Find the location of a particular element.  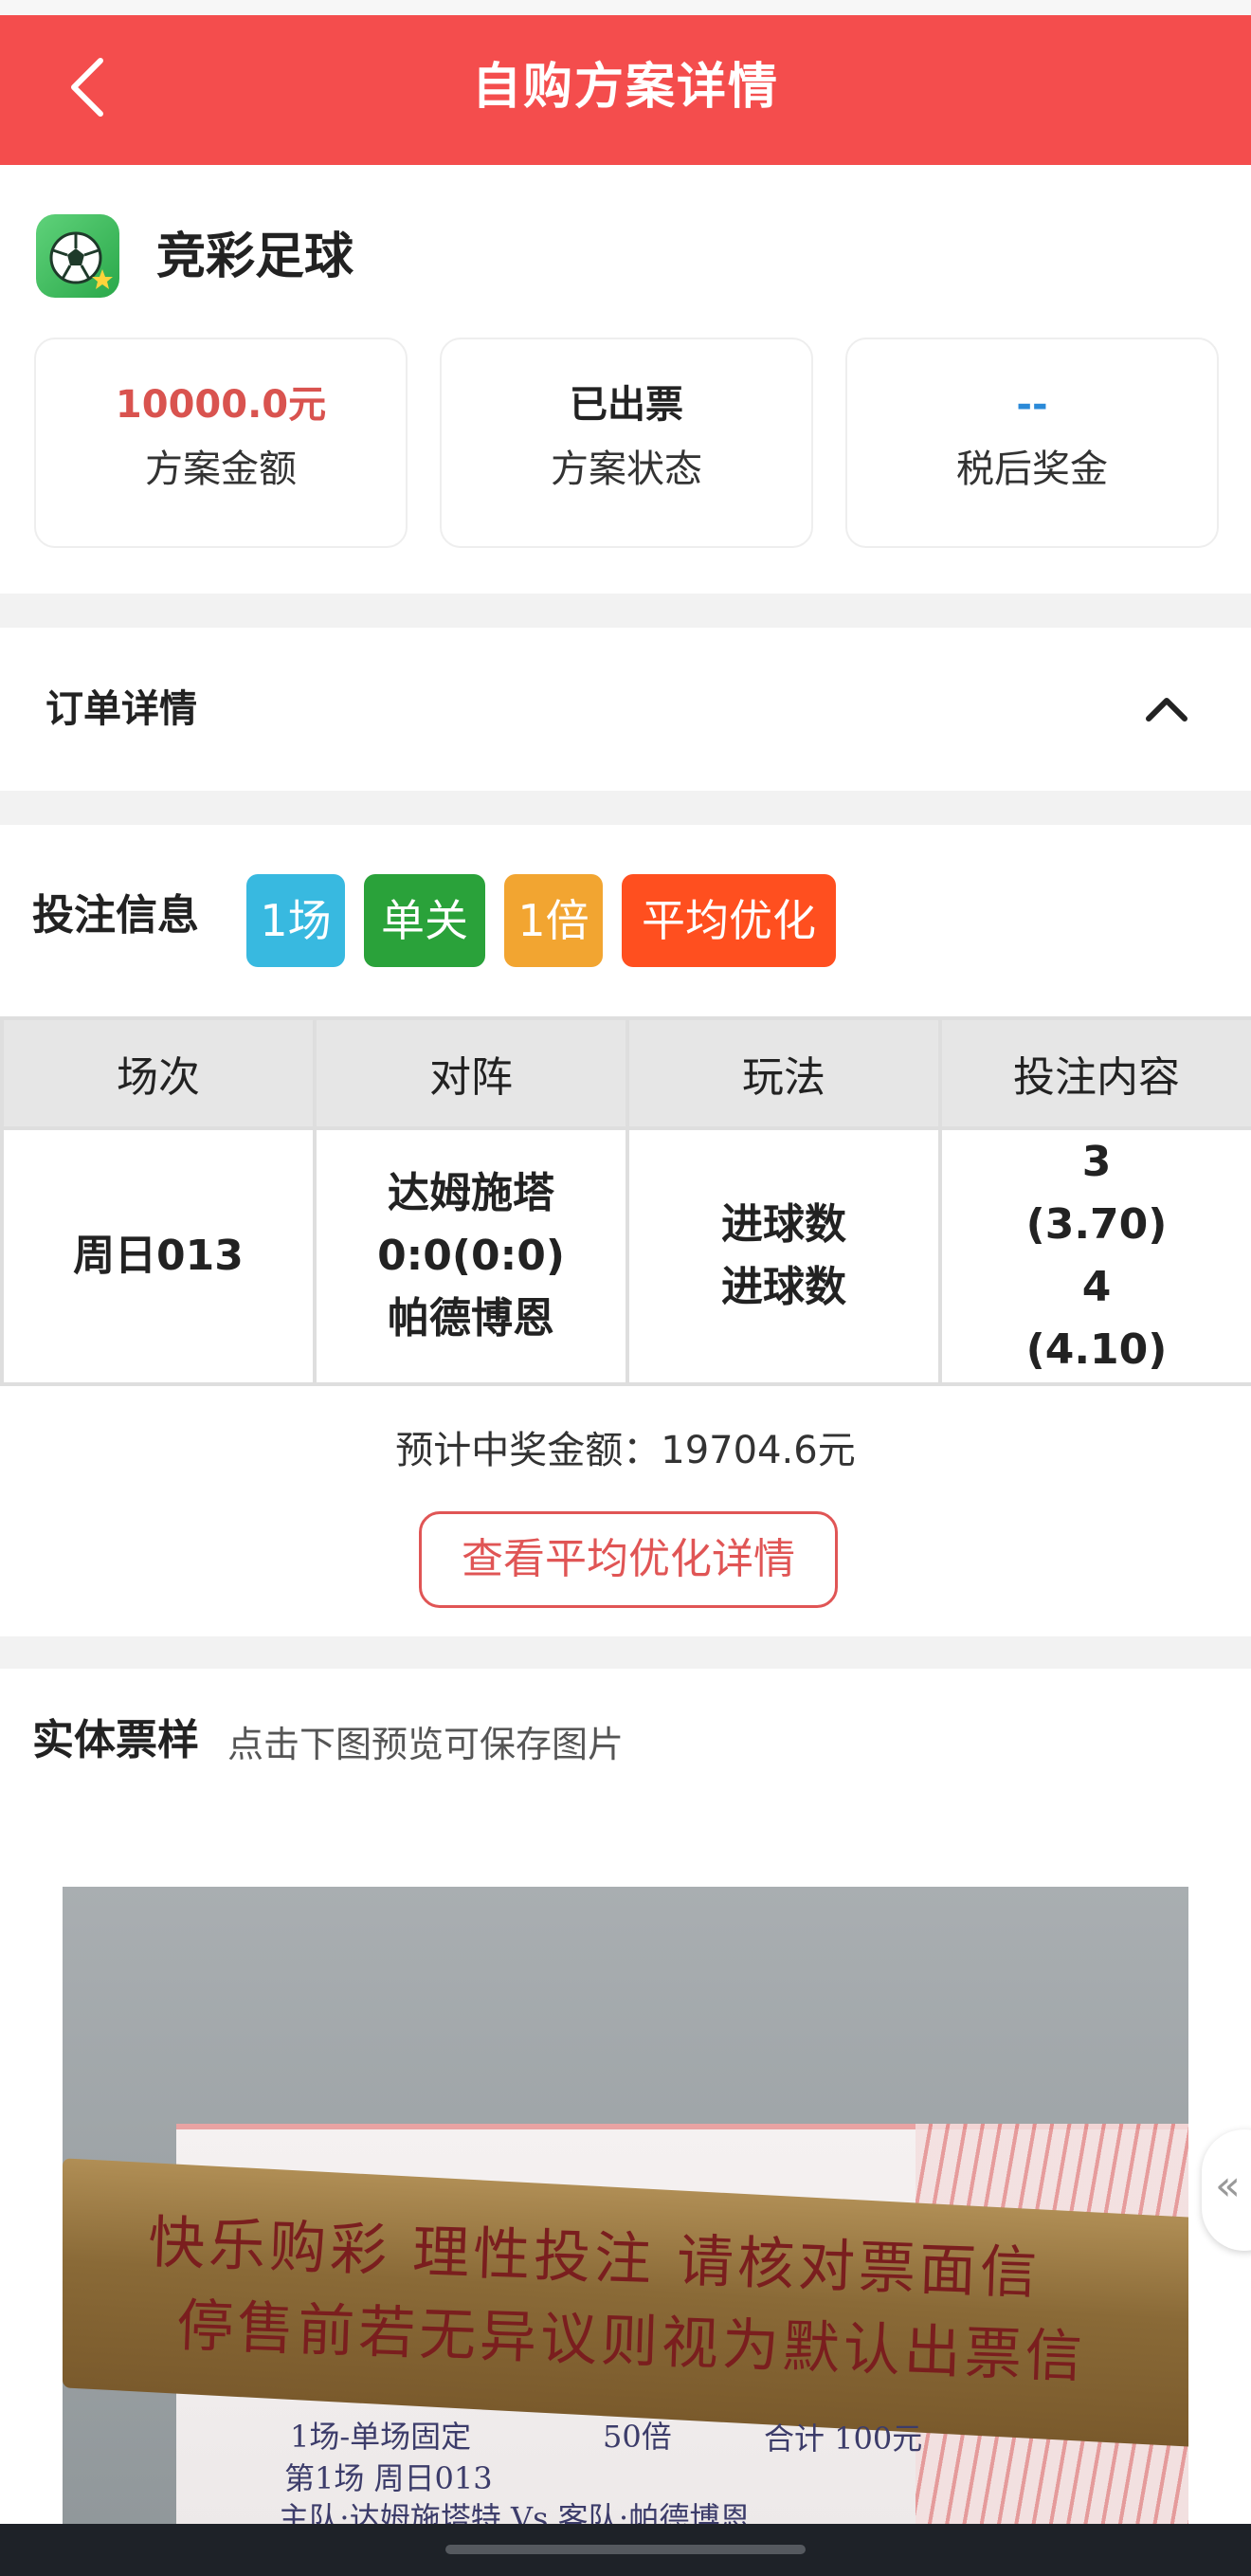

stat-plan-amount: 10000.0元 方案金额 is located at coordinates (221, 443).